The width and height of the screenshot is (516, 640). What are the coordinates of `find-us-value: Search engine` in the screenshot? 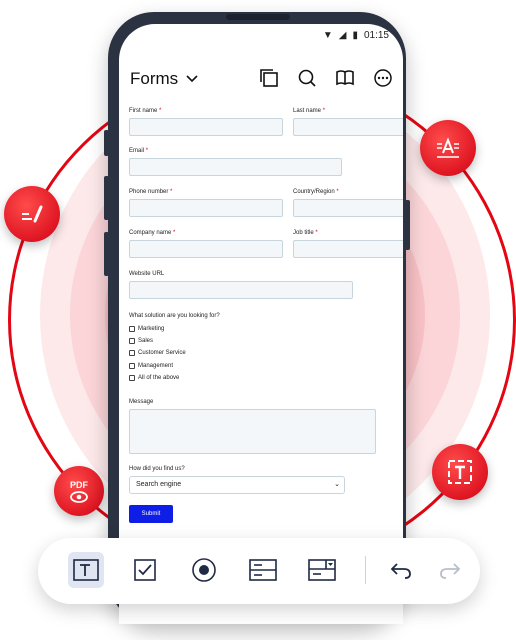 It's located at (159, 484).